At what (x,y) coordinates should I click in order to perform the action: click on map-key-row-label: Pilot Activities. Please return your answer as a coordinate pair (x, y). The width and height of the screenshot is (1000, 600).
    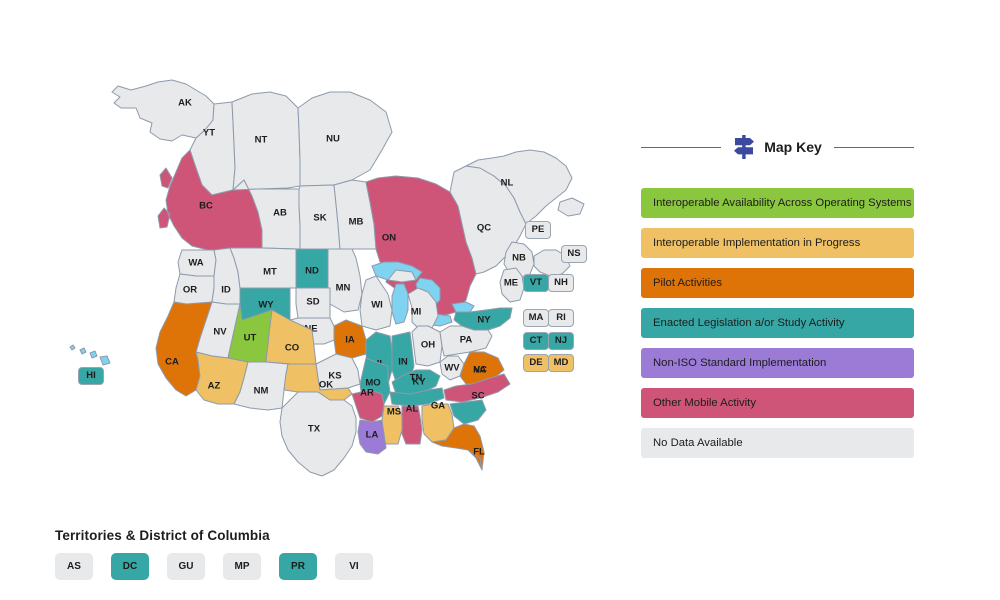
    Looking at the image, I should click on (688, 283).